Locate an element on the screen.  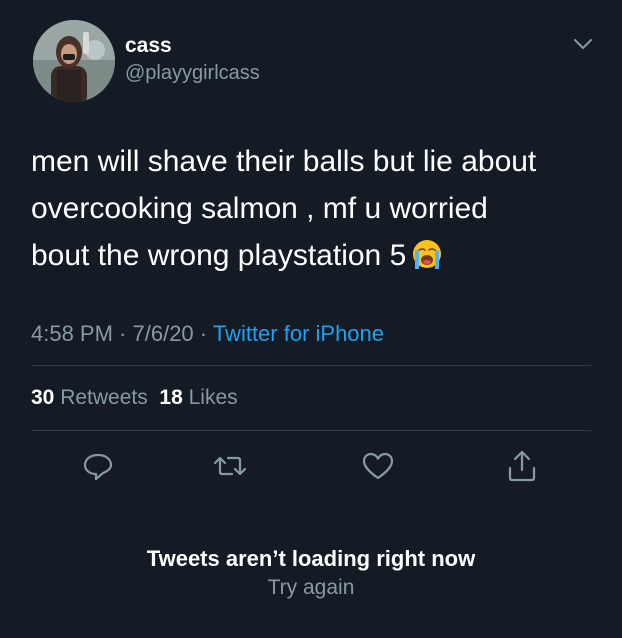
action-bar is located at coordinates (311, 466).